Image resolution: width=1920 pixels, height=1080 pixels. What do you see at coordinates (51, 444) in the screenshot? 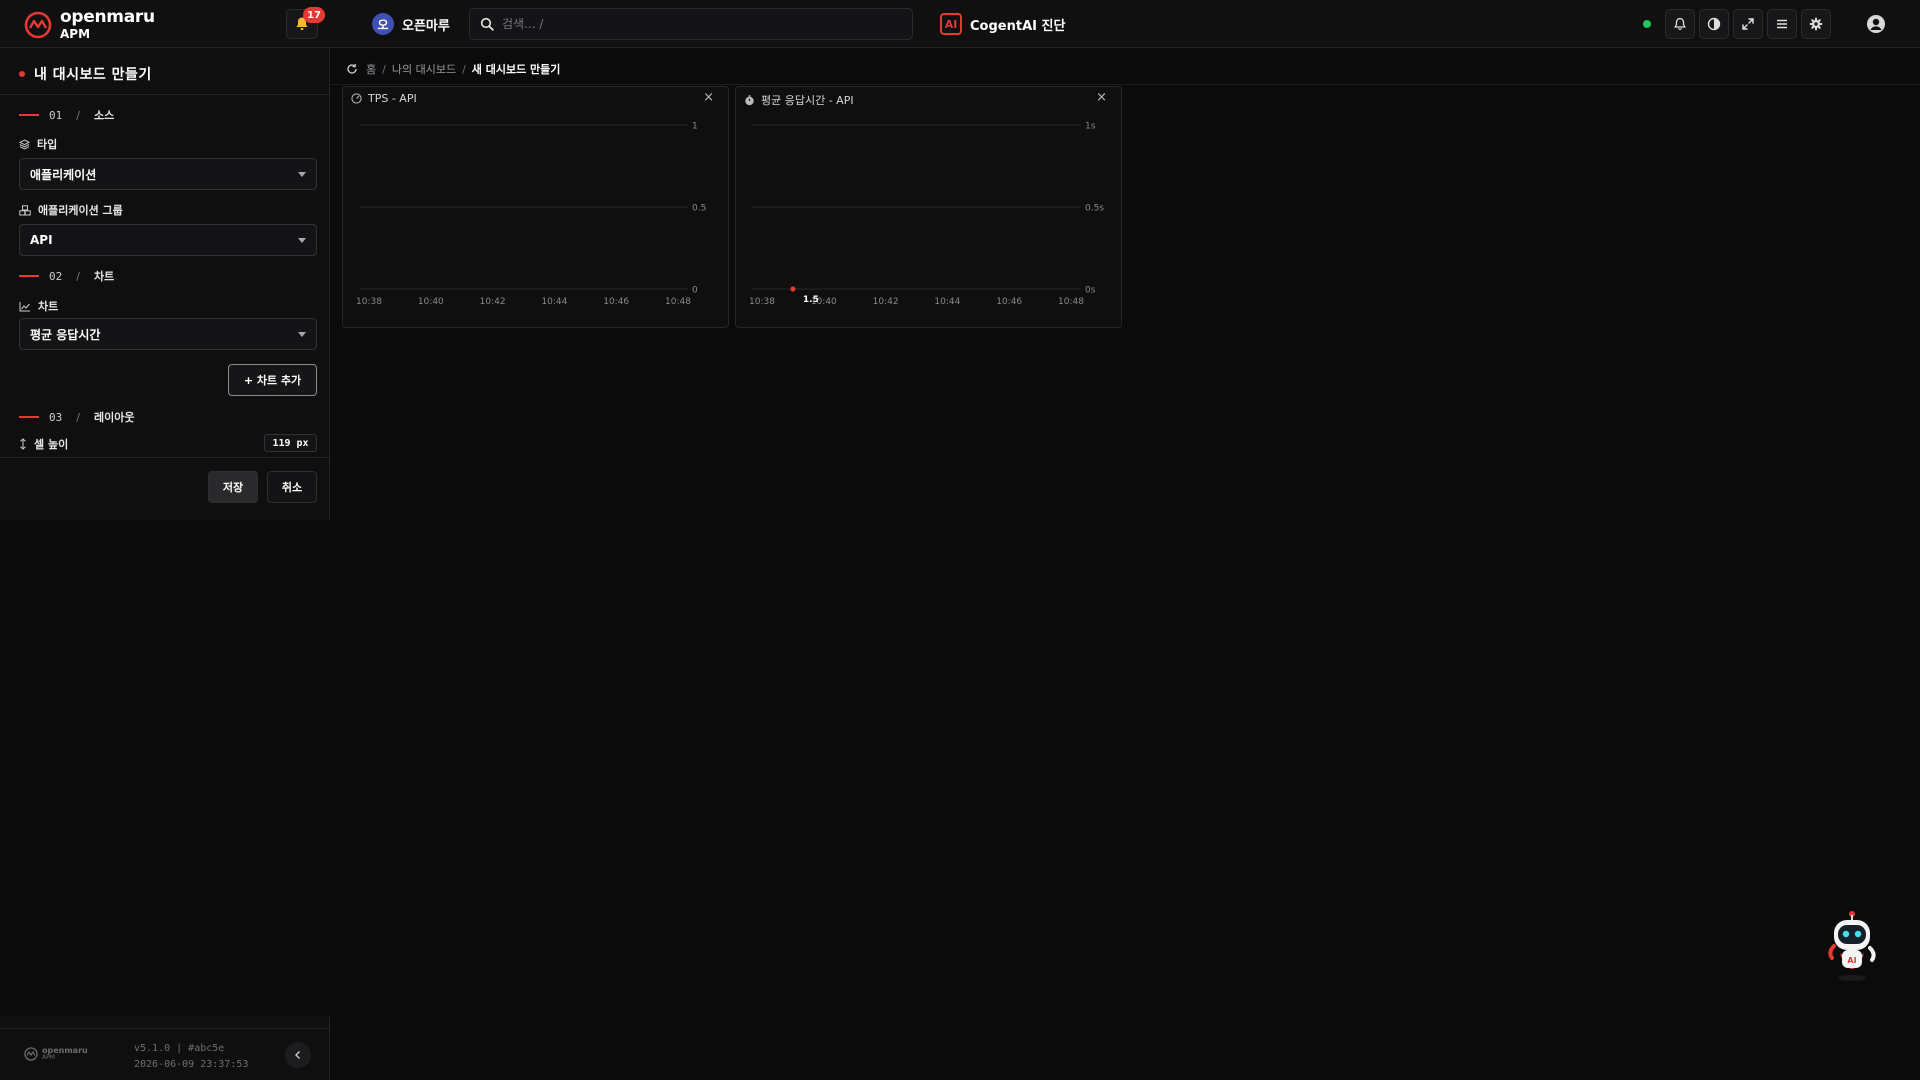
I see `cell-height-label-text: 셀 높이` at bounding box center [51, 444].